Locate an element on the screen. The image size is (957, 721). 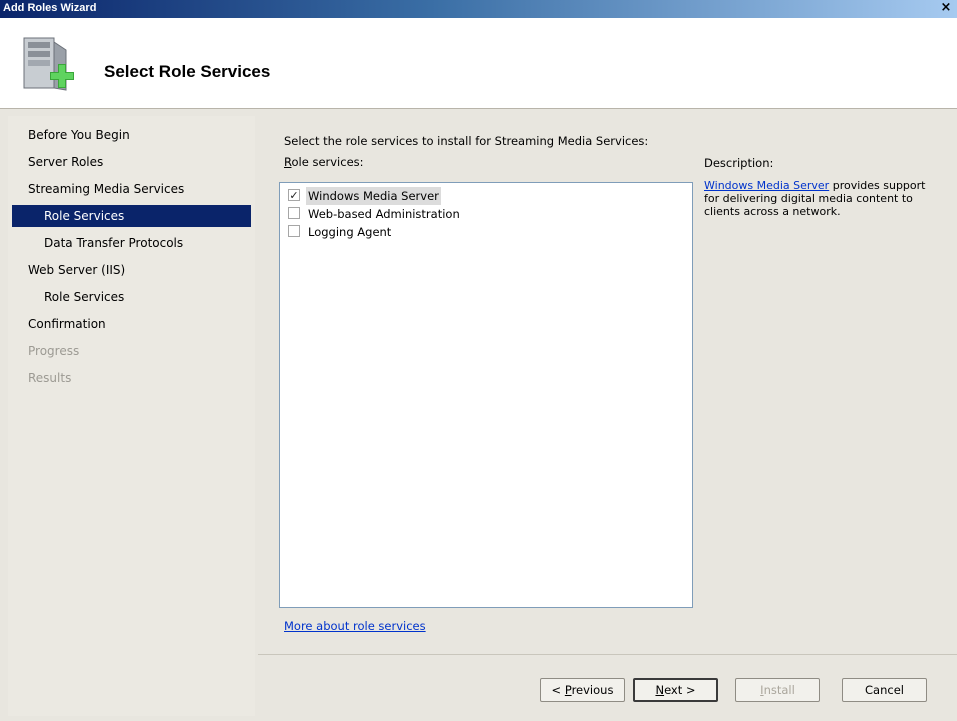
previous-button-rest: revious is located at coordinates (592, 690).